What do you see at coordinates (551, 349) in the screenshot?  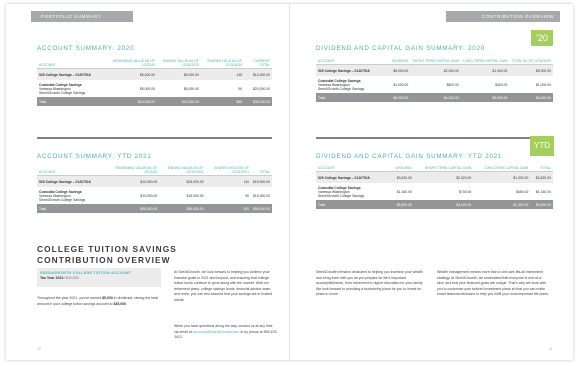 I see `page-number-right: 11` at bounding box center [551, 349].